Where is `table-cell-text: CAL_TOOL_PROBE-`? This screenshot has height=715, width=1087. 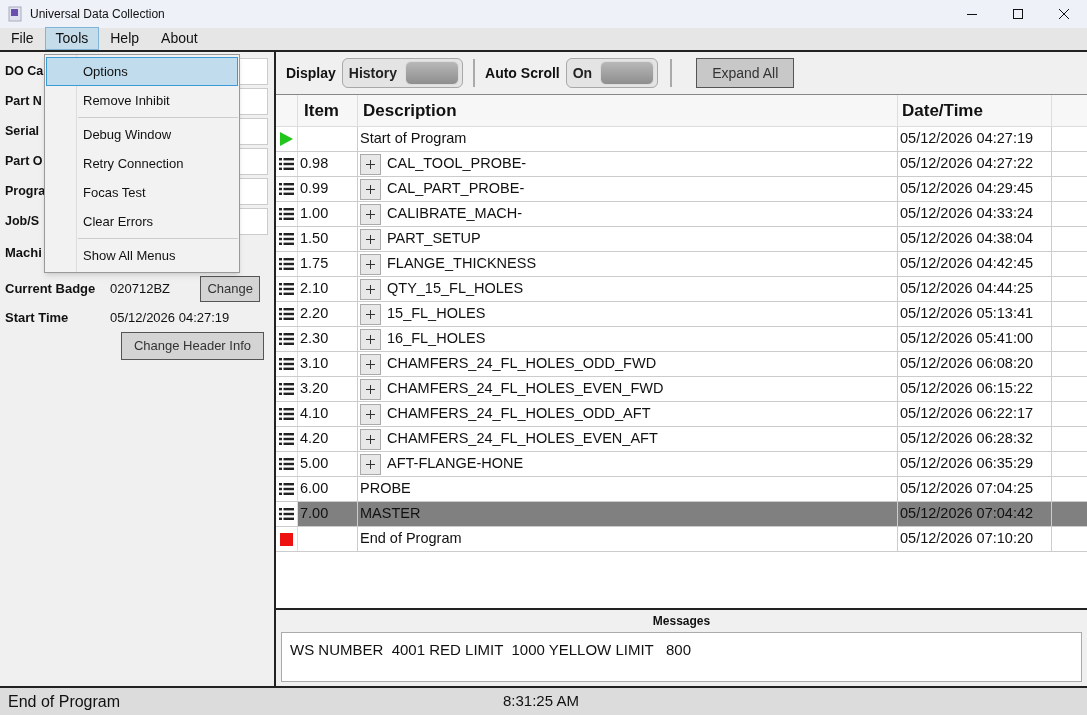 table-cell-text: CAL_TOOL_PROBE- is located at coordinates (457, 164).